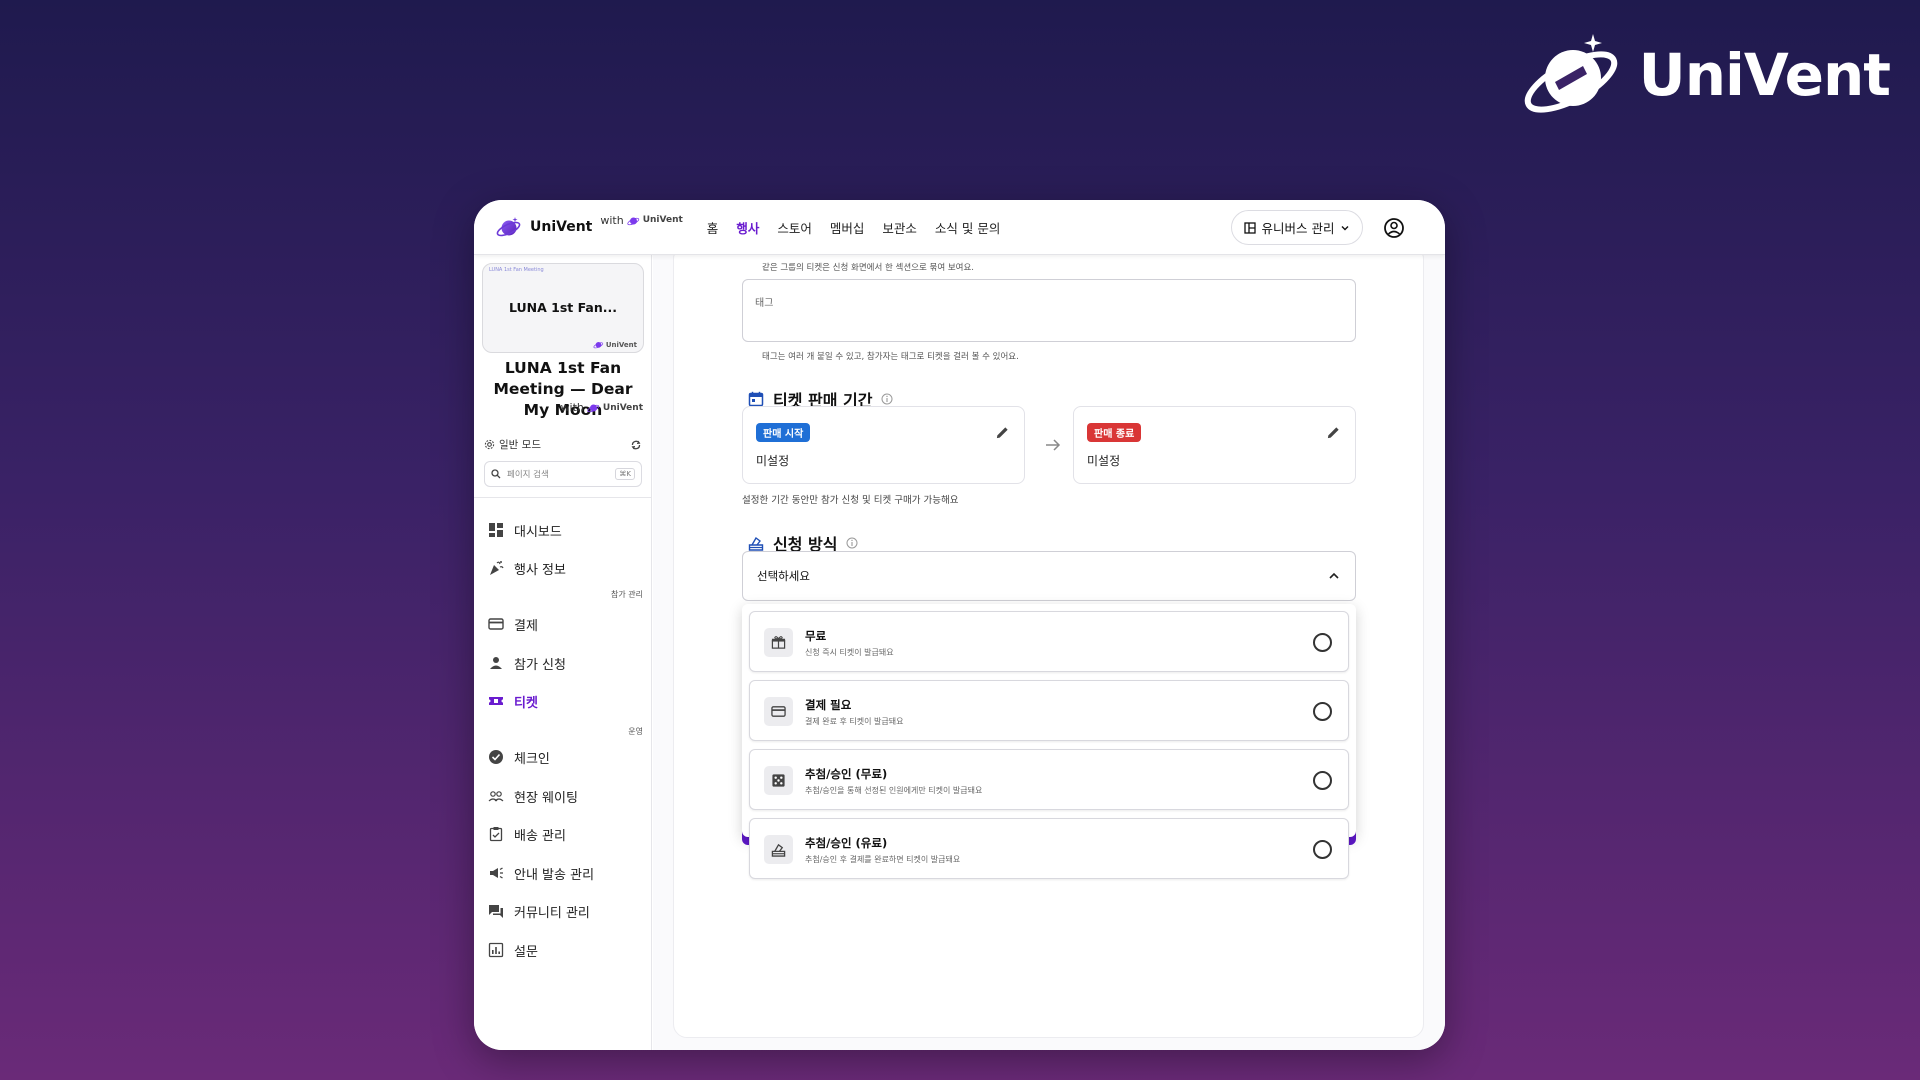 This screenshot has width=1920, height=1080. I want to click on sidebar-item-waiting: 현장 웨이팅, so click(533, 796).